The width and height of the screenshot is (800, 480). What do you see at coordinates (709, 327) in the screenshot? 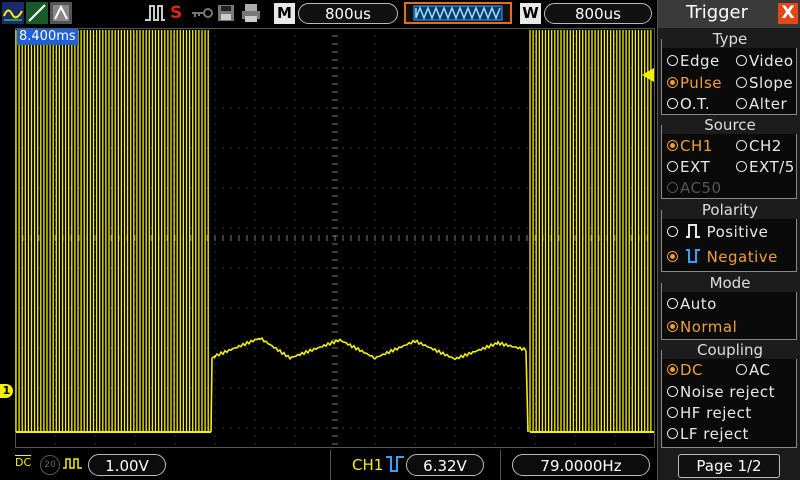
I see `option-label: Normal` at bounding box center [709, 327].